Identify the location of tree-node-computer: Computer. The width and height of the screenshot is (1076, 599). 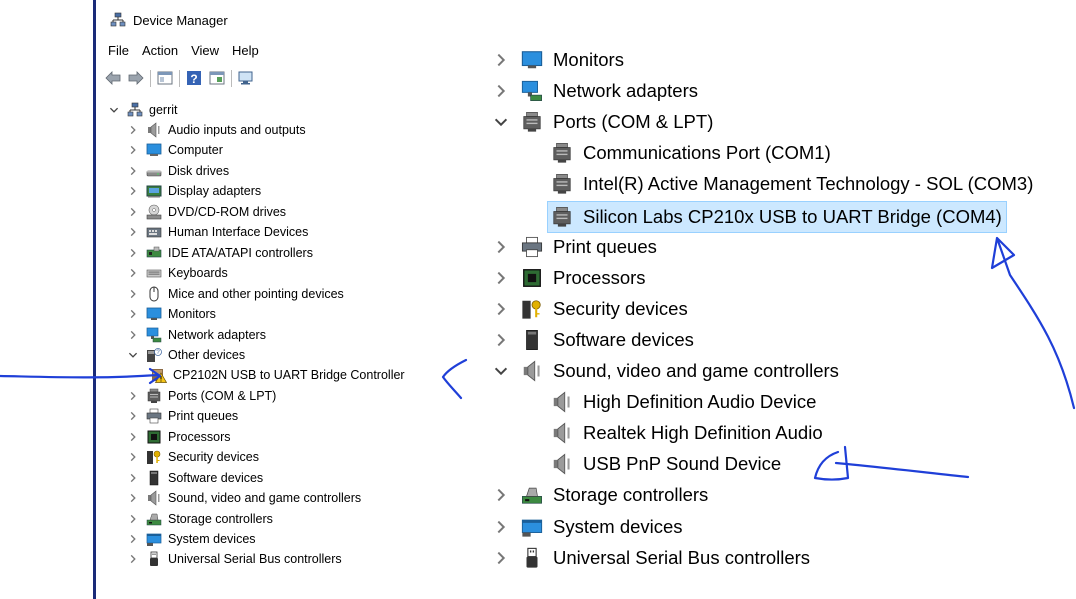
(174, 150).